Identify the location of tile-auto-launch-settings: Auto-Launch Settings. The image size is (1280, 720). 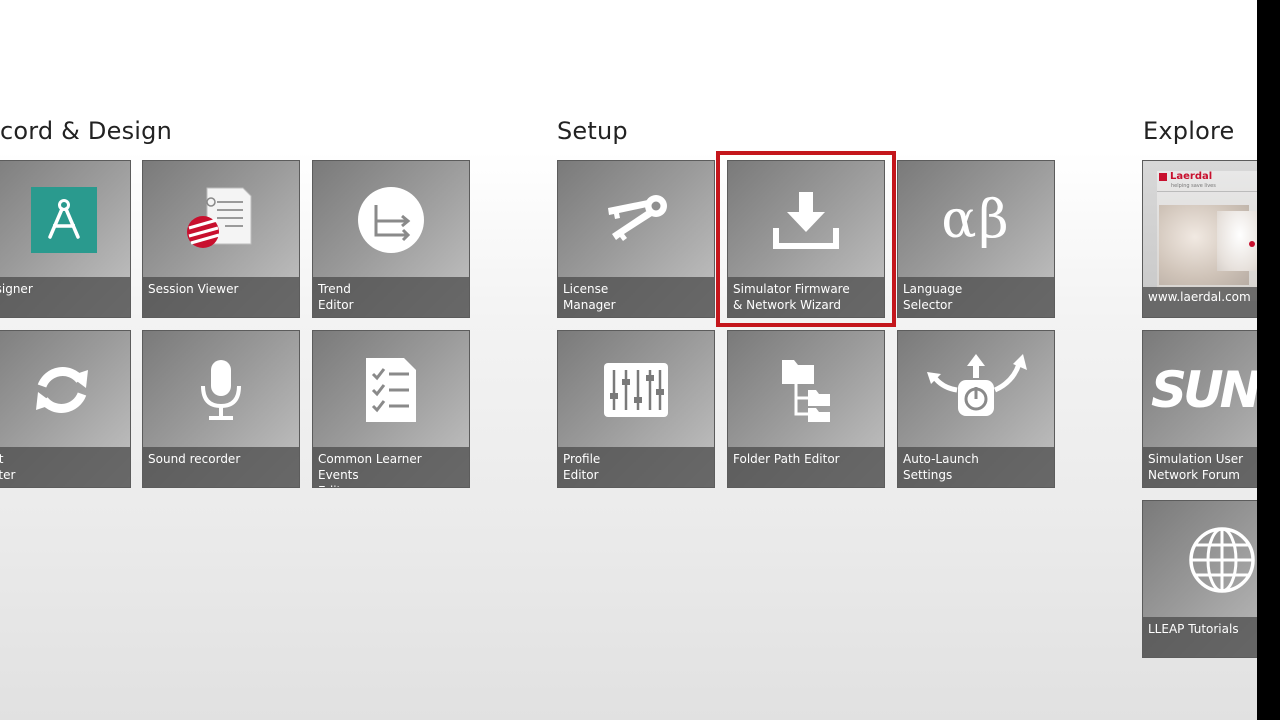
(976, 409).